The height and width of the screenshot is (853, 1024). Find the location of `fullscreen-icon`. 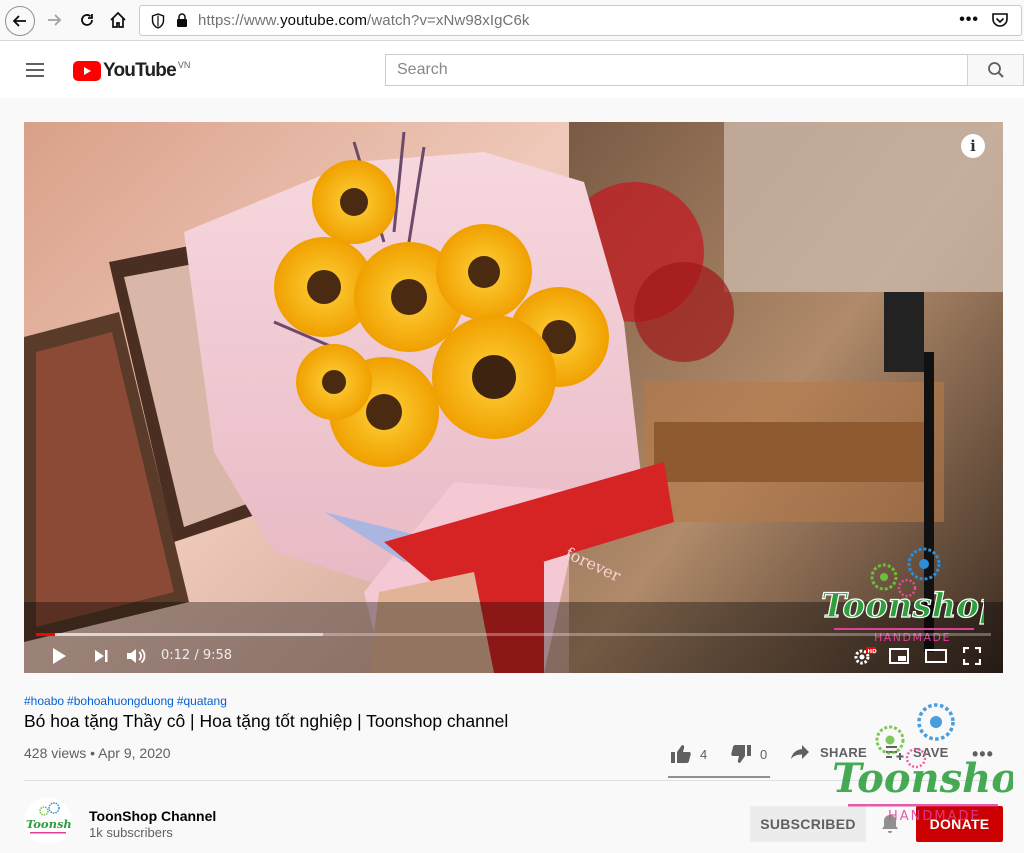

fullscreen-icon is located at coordinates (972, 656).